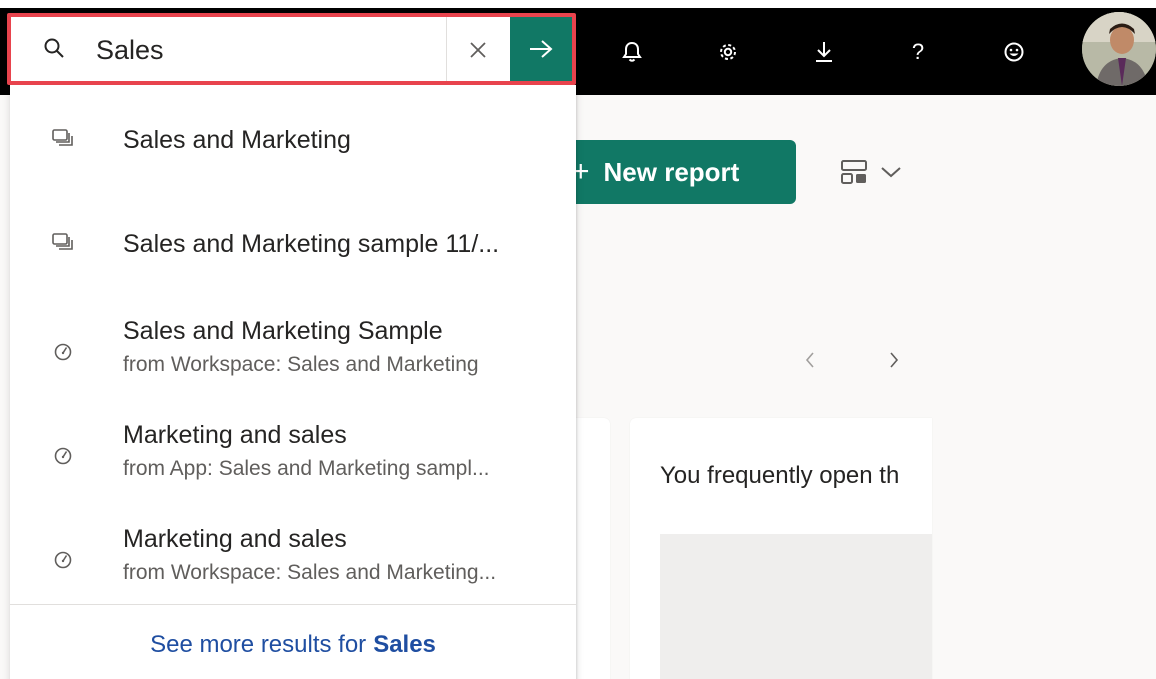 Image resolution: width=1156 pixels, height=679 pixels. What do you see at coordinates (293, 604) in the screenshot?
I see `dropdown-divider` at bounding box center [293, 604].